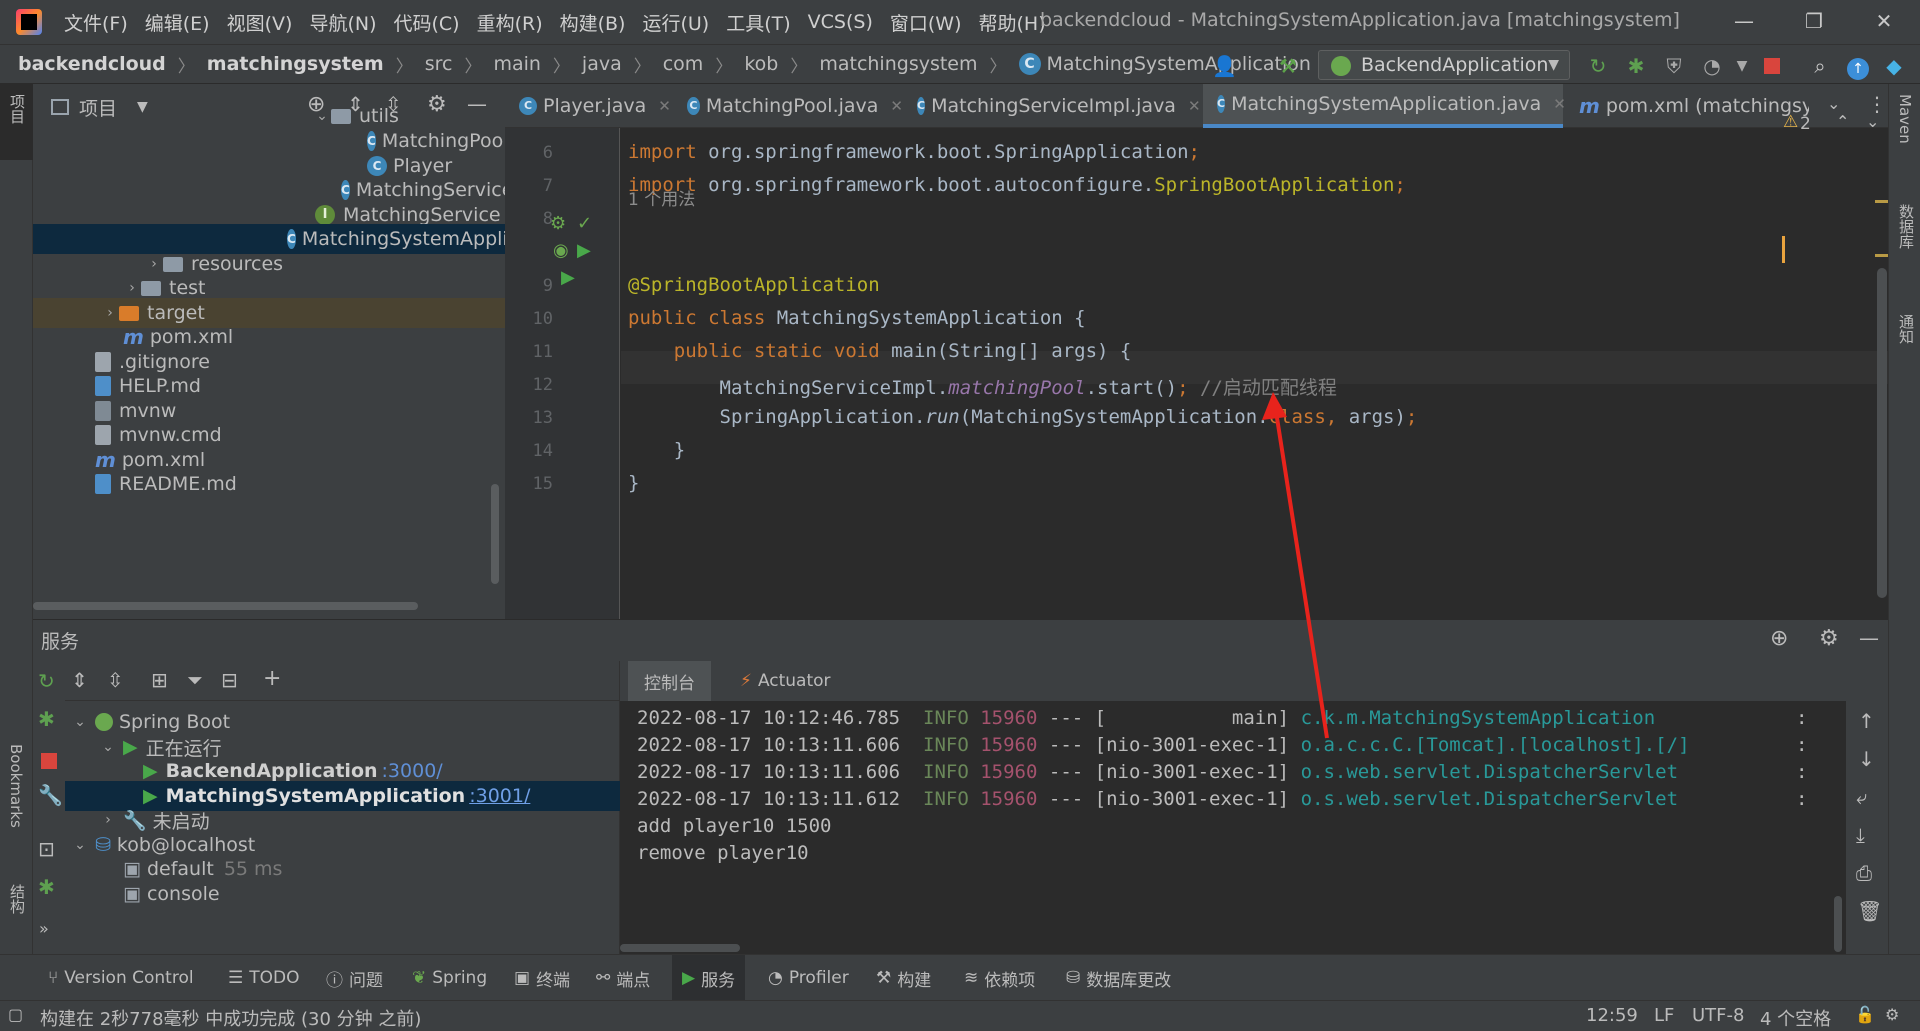 The height and width of the screenshot is (1031, 1920). I want to click on menu-vcs: VCS(S), so click(840, 22).